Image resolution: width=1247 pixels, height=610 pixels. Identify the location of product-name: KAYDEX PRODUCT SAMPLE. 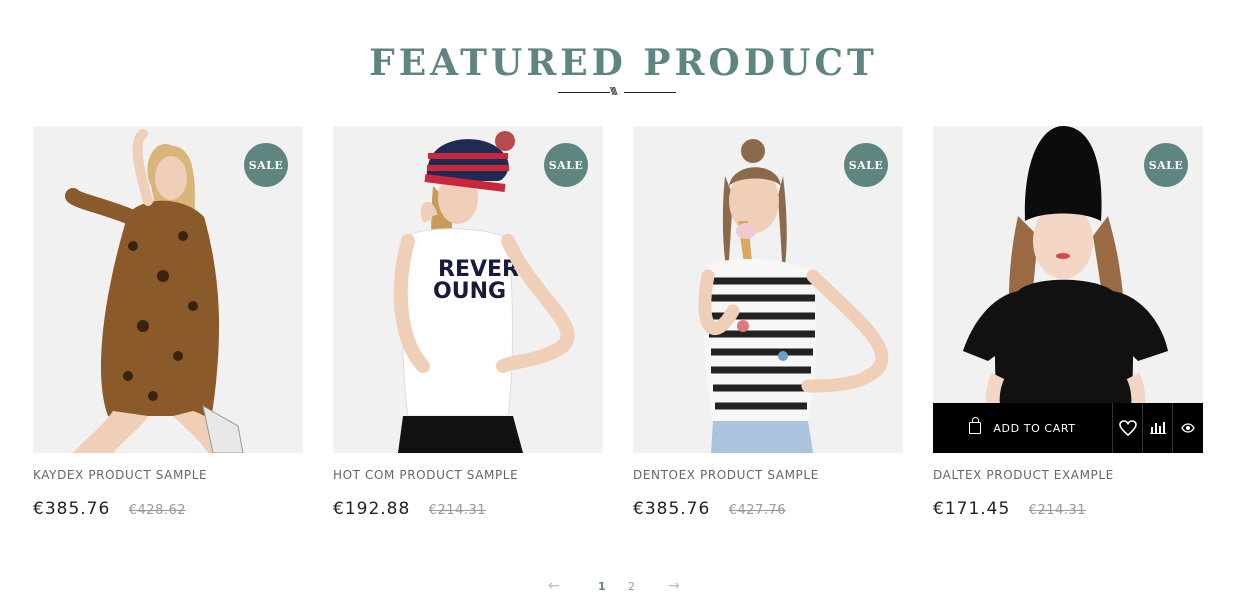
(120, 475).